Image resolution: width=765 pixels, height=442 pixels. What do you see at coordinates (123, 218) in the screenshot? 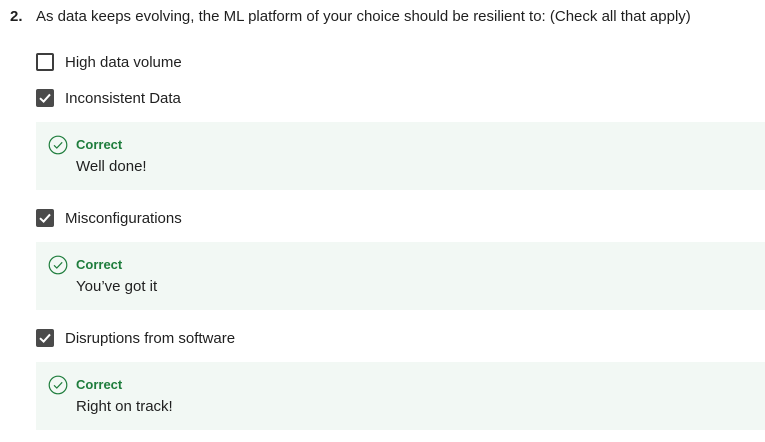
I see `option-label: Misconfigurations` at bounding box center [123, 218].